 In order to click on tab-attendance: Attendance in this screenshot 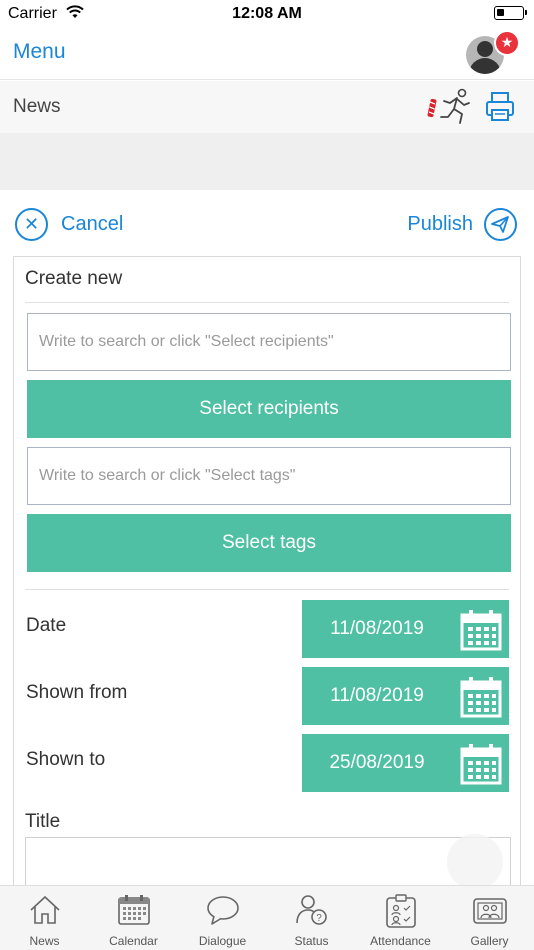, I will do `click(400, 918)`.